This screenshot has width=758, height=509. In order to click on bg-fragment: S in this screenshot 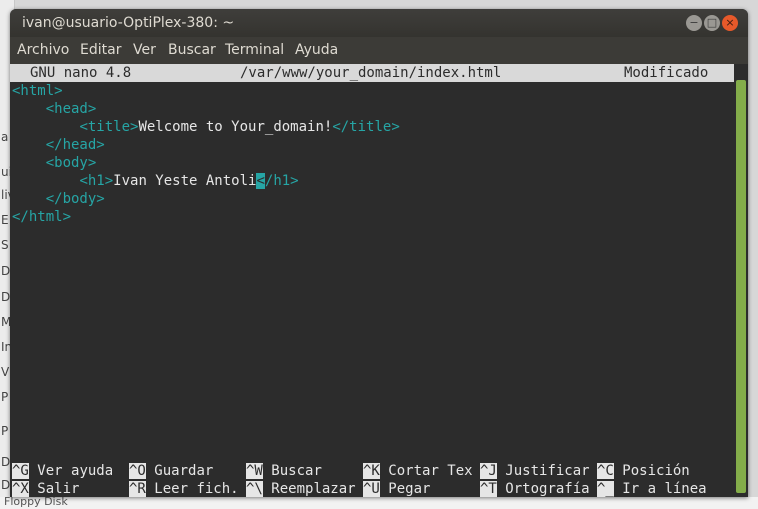, I will do `click(5, 245)`.